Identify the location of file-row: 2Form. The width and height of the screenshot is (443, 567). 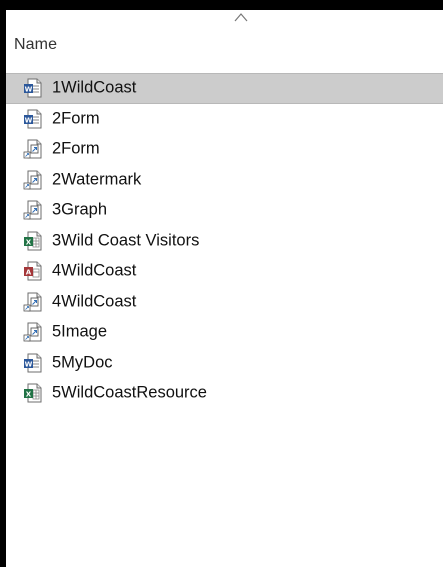
(224, 149).